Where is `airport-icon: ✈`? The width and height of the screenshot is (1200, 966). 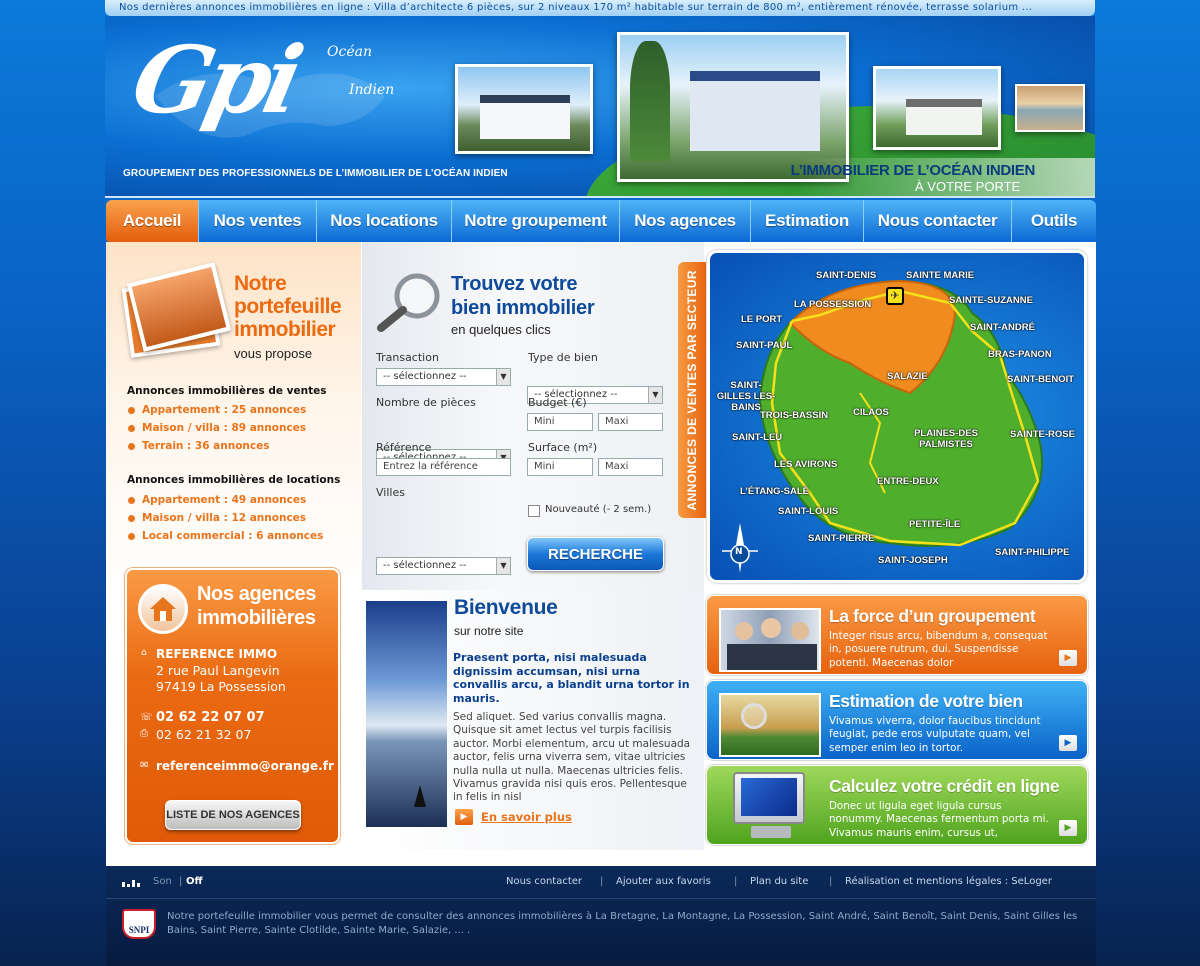 airport-icon: ✈ is located at coordinates (895, 296).